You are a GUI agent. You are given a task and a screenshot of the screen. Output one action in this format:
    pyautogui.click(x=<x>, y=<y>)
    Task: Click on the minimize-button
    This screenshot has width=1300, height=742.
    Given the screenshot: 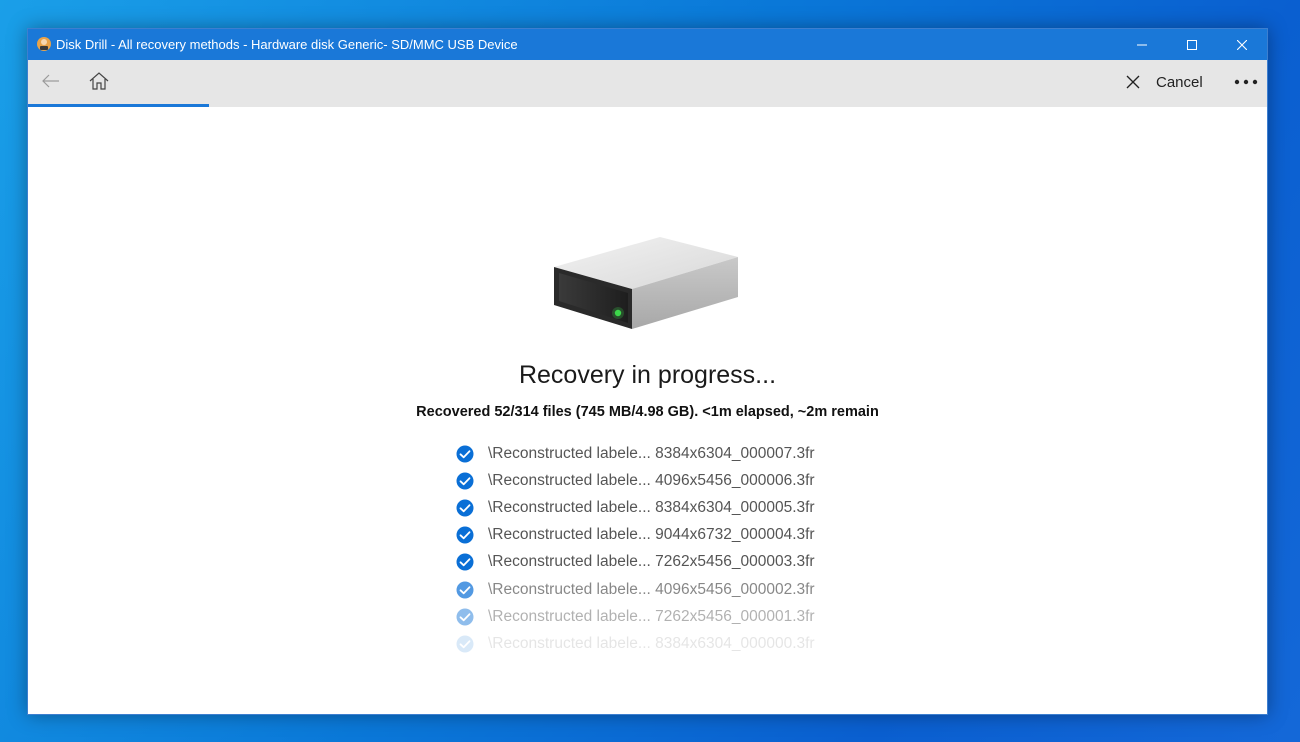 What is the action you would take?
    pyautogui.click(x=1142, y=44)
    